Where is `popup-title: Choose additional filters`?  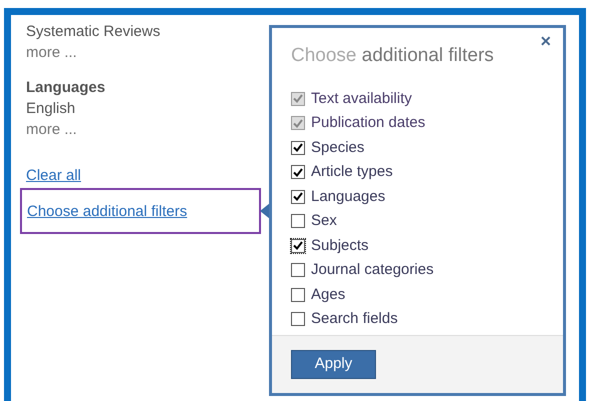 popup-title: Choose additional filters is located at coordinates (393, 56).